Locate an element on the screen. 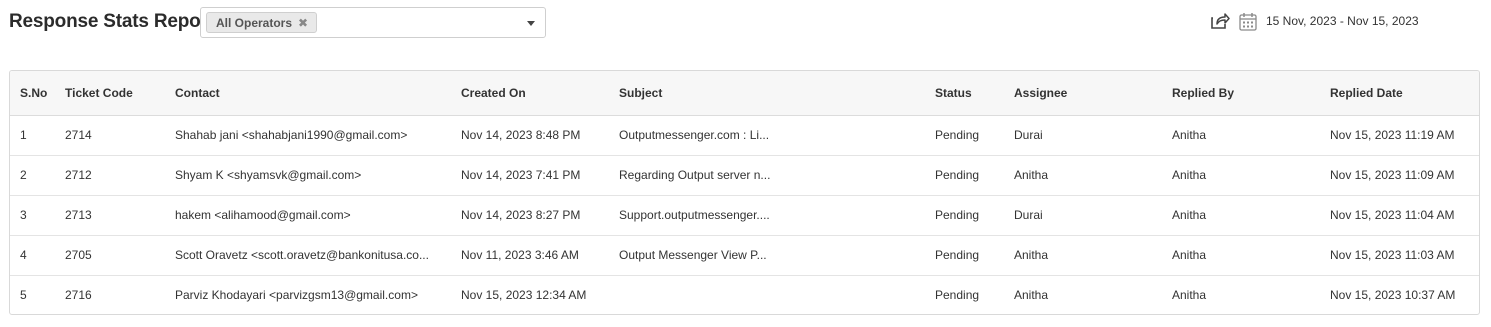  column-header: Contact is located at coordinates (308, 93).